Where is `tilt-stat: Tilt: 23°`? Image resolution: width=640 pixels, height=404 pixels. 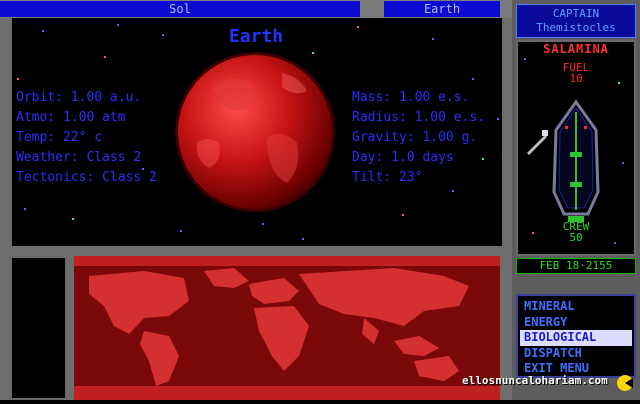 tilt-stat: Tilt: 23° is located at coordinates (387, 177).